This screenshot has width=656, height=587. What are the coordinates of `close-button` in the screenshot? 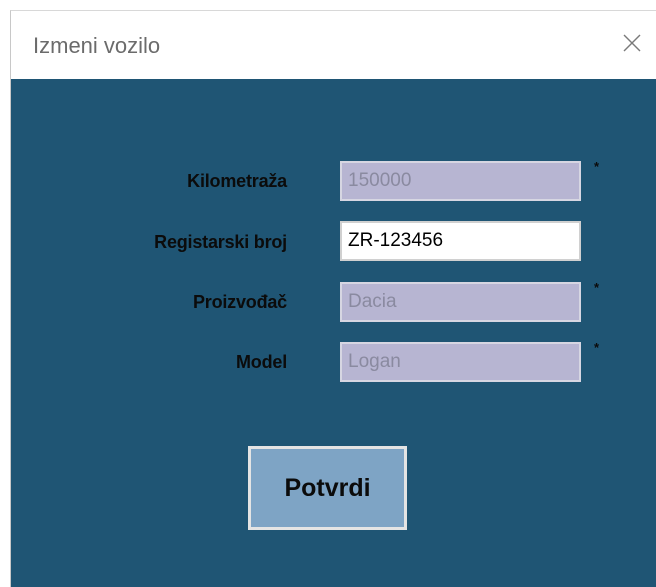 It's located at (632, 45).